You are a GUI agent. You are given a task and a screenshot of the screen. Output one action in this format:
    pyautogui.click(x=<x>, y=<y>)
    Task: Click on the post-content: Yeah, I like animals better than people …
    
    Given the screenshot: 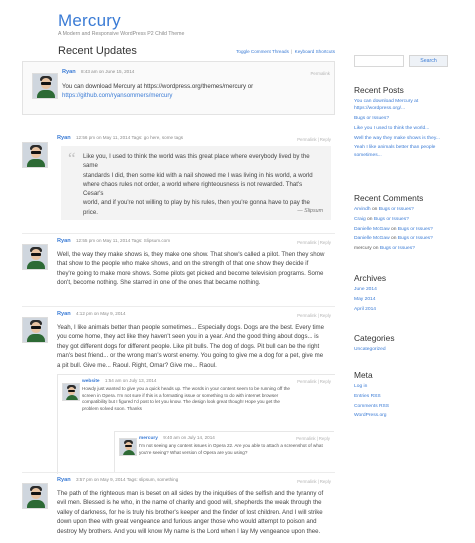 What is the action you would take?
    pyautogui.click(x=191, y=346)
    